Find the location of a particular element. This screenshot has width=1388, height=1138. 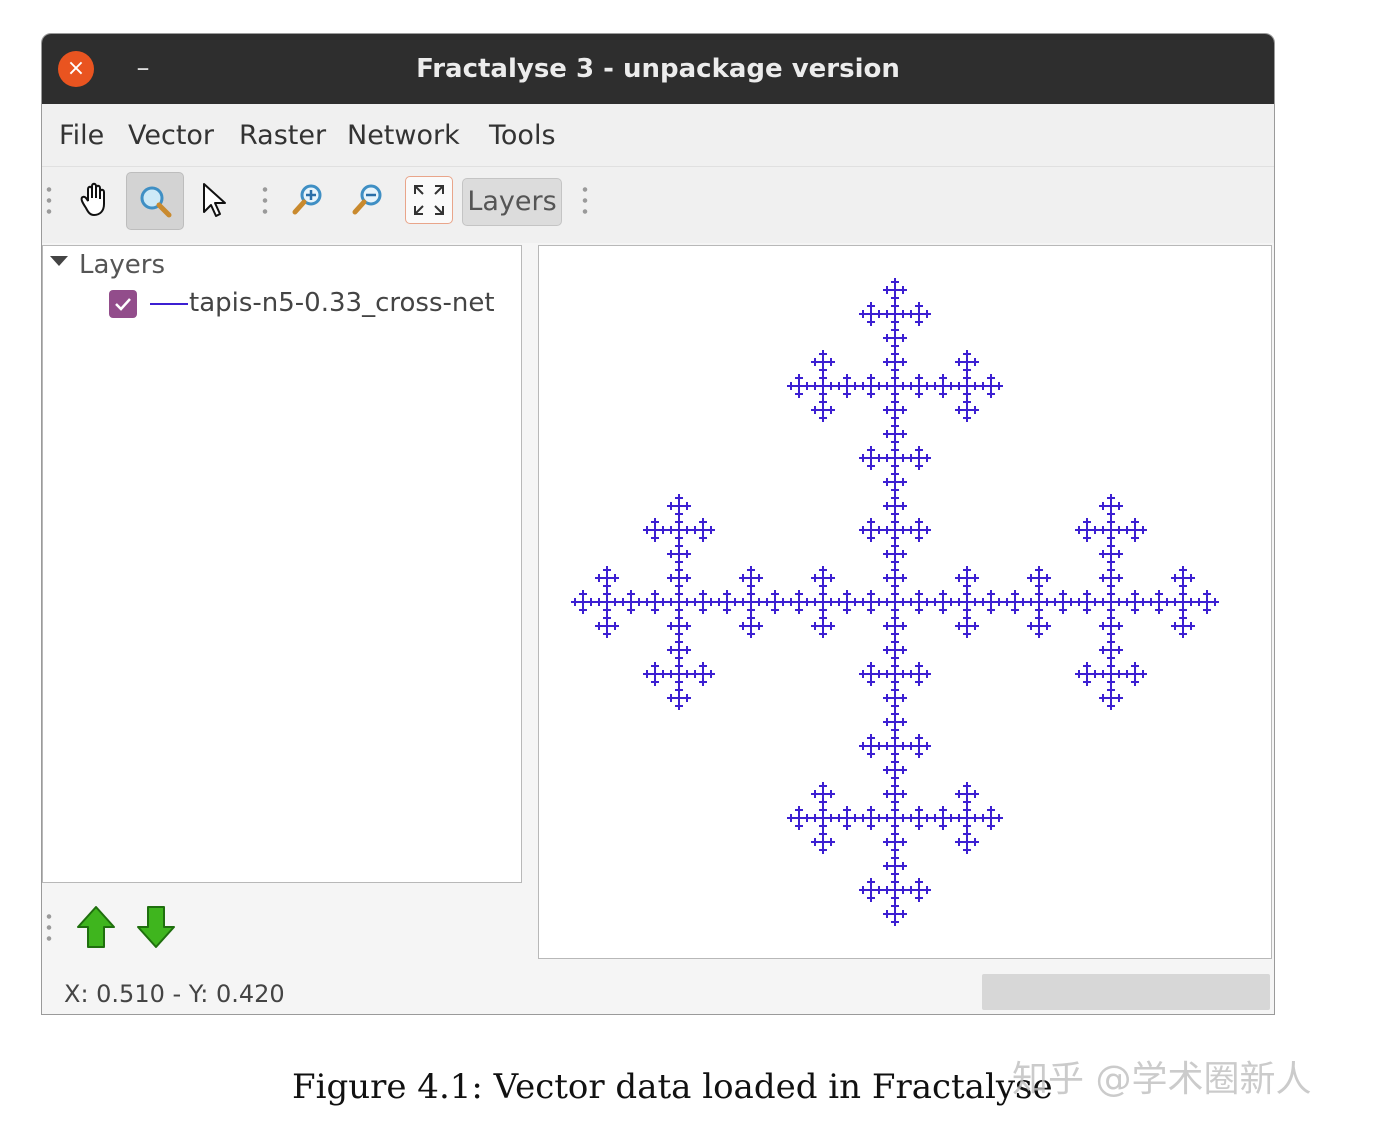

select-arrow-icon is located at coordinates (214, 200).